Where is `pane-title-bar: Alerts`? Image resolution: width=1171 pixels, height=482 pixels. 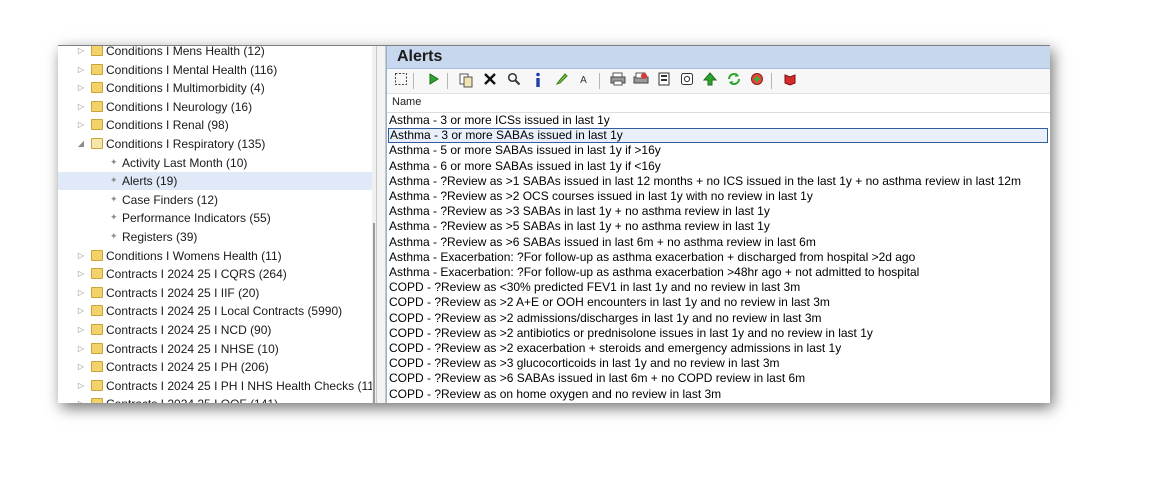 pane-title-bar: Alerts is located at coordinates (718, 57).